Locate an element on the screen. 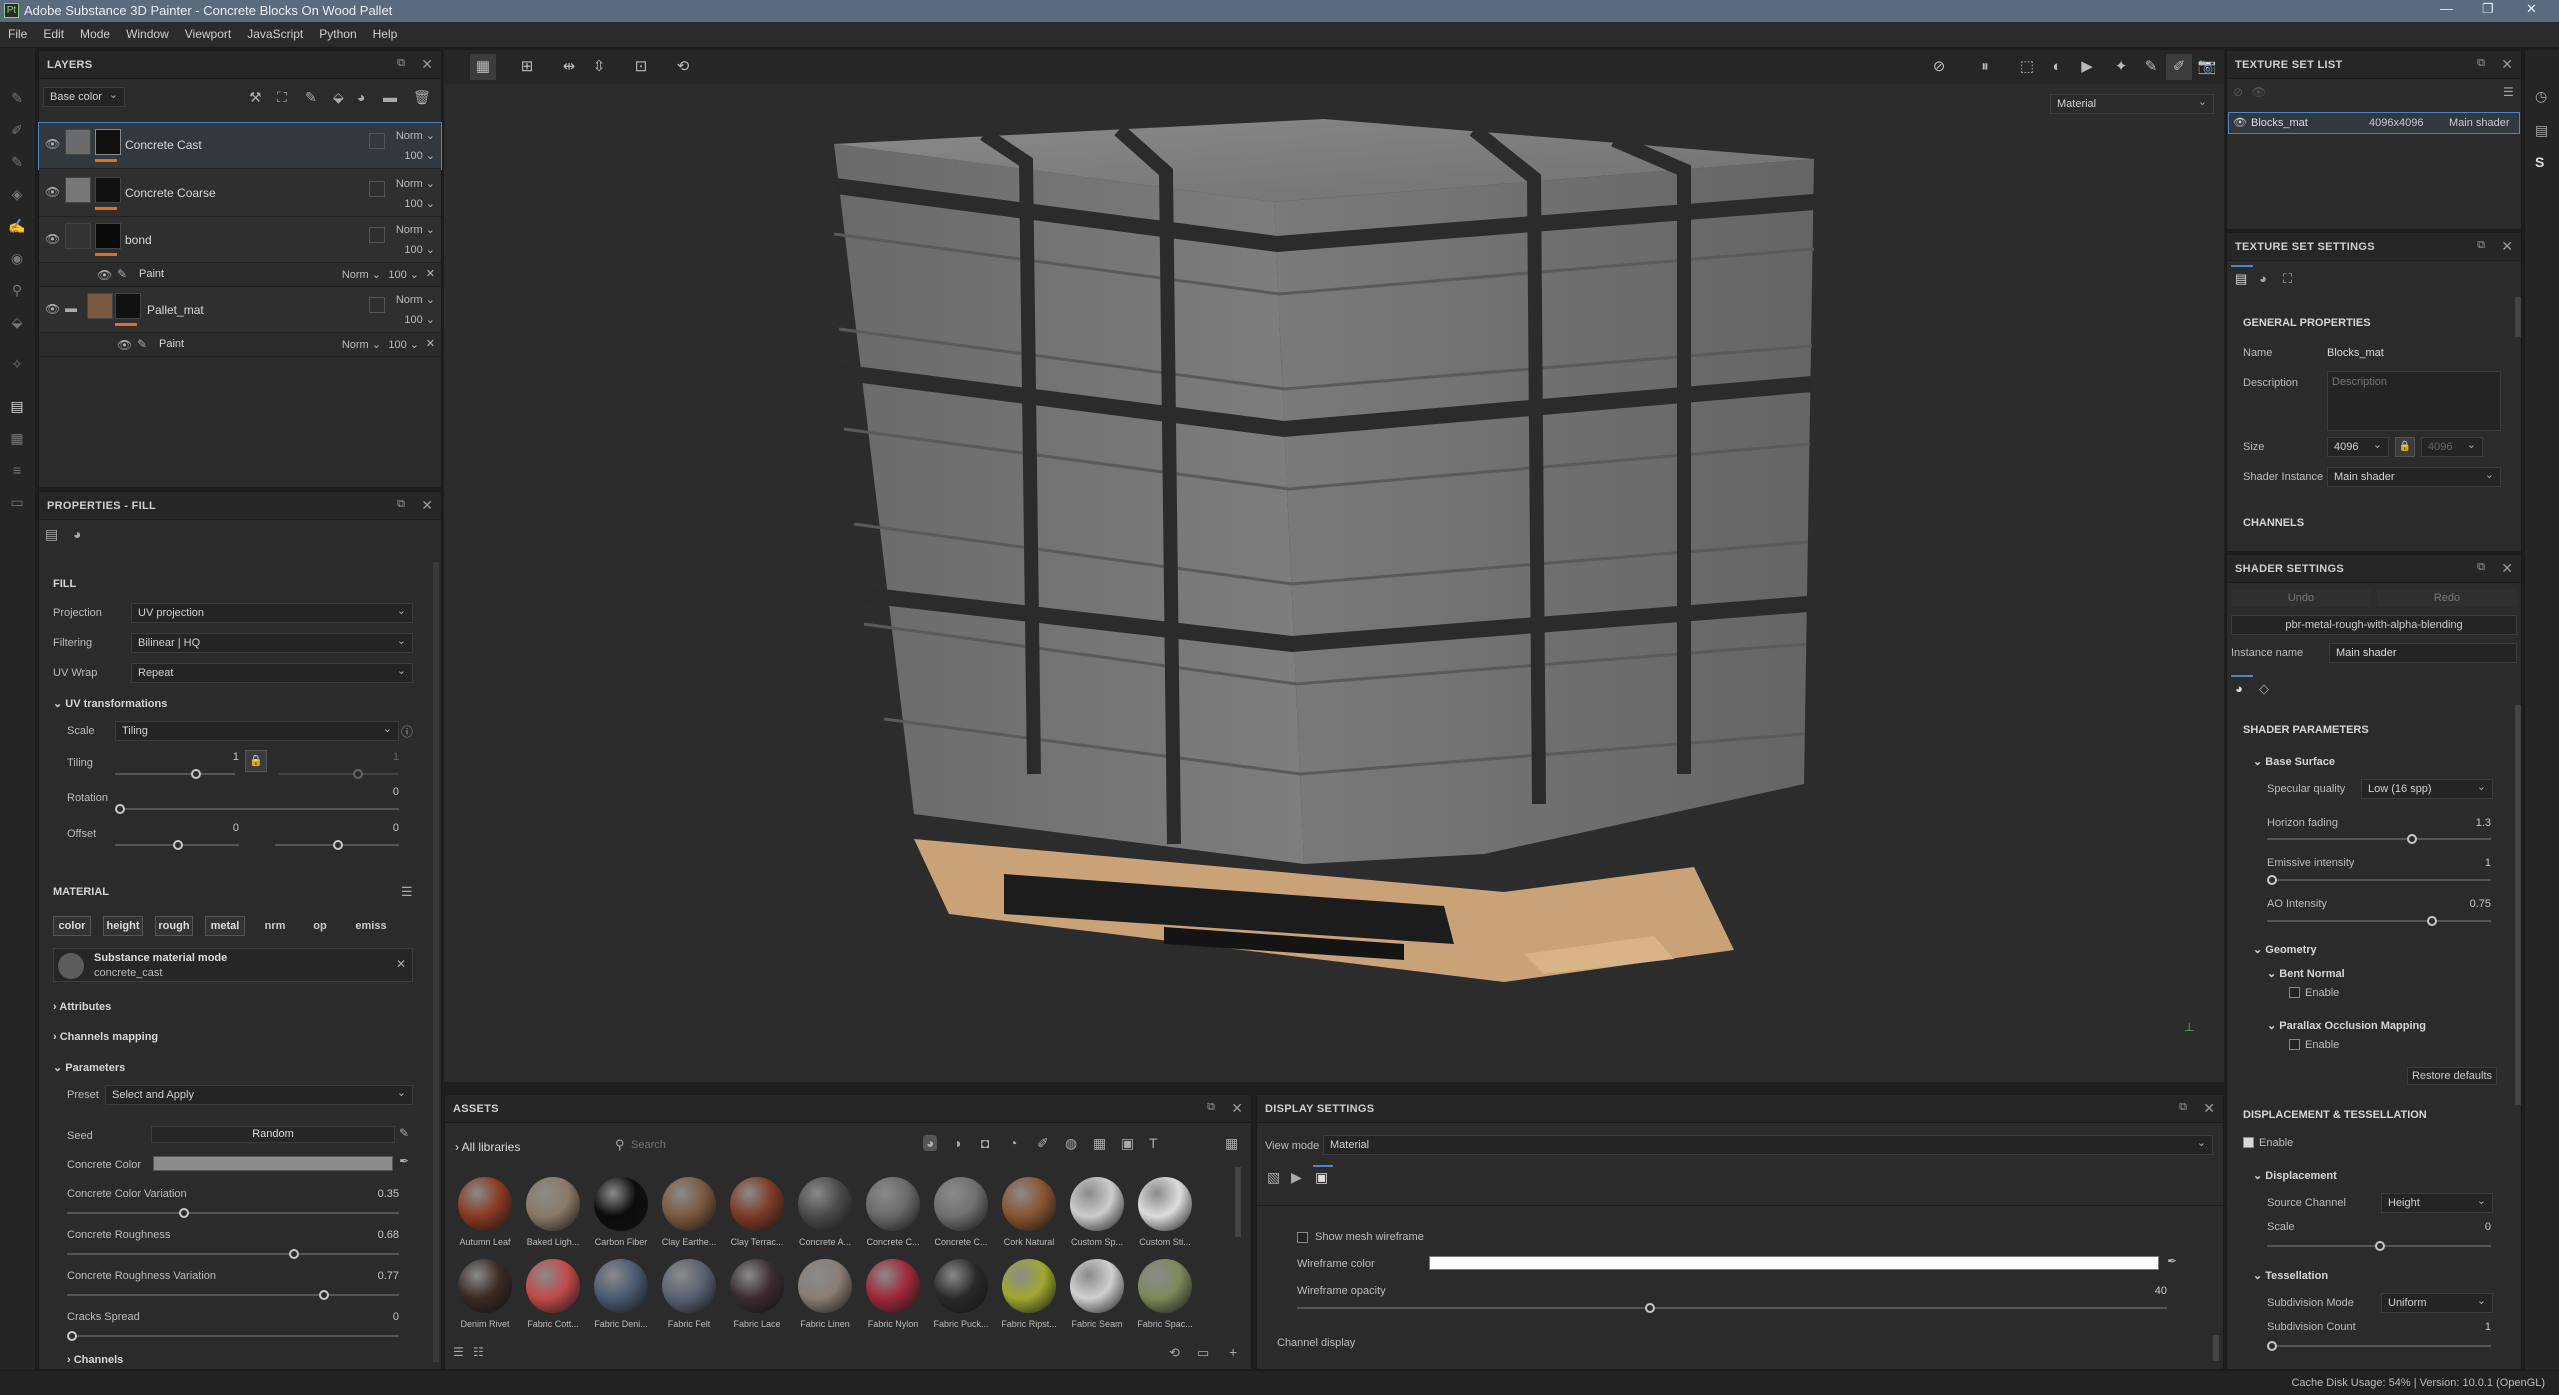  filter-particles-icon: ◍ is located at coordinates (1071, 1143).